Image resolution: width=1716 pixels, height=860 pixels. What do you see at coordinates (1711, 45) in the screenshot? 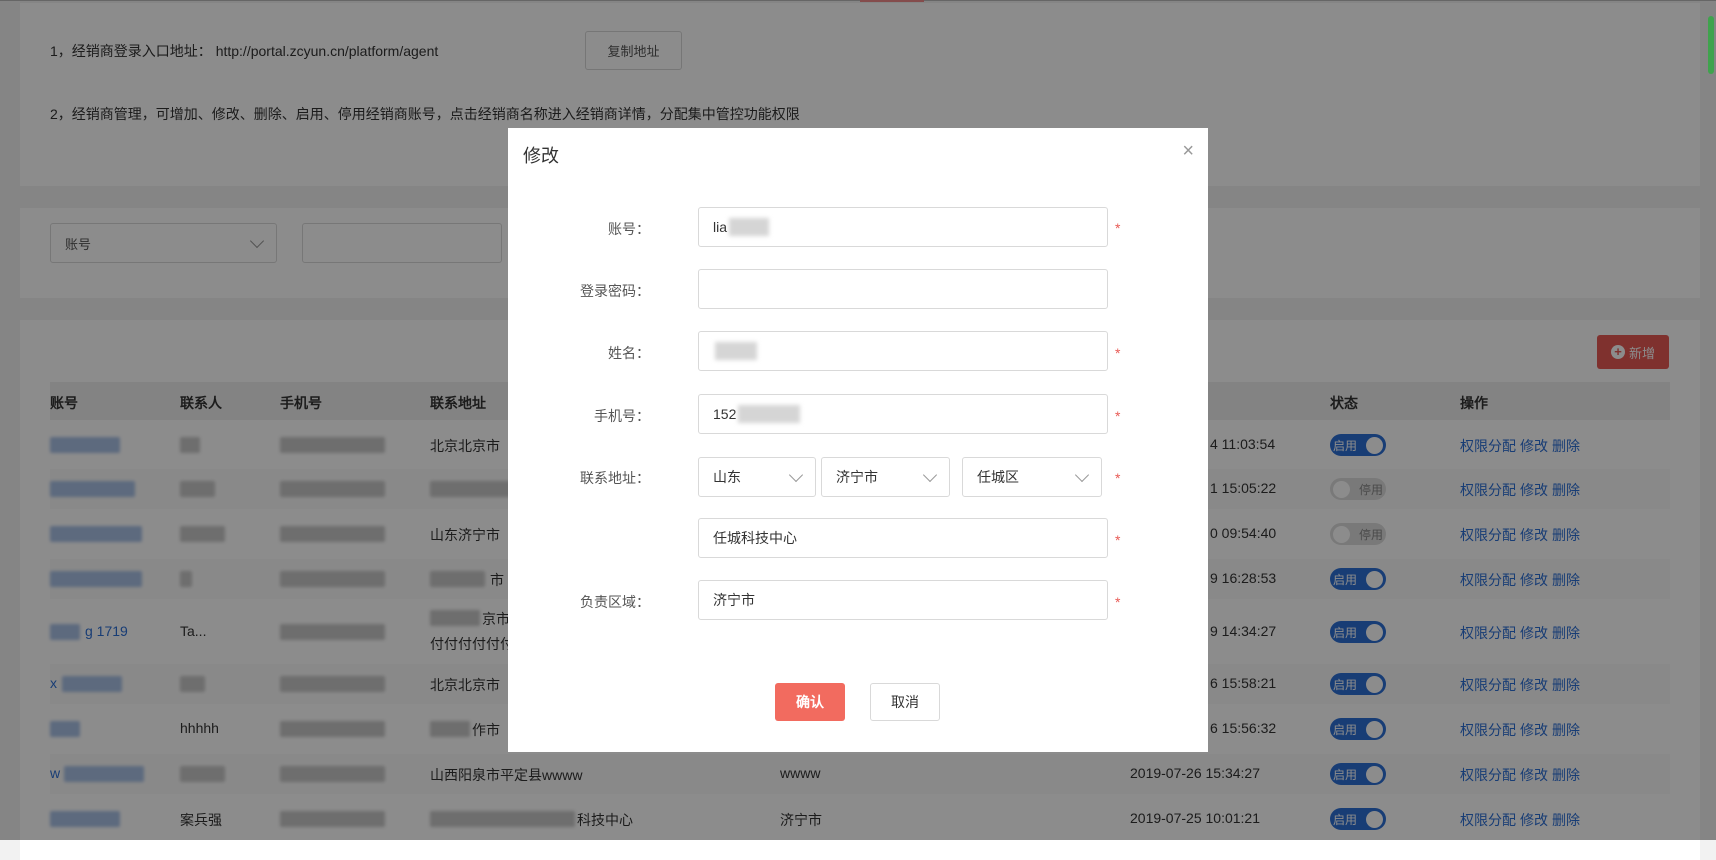
I see `scrollbar-thumb` at bounding box center [1711, 45].